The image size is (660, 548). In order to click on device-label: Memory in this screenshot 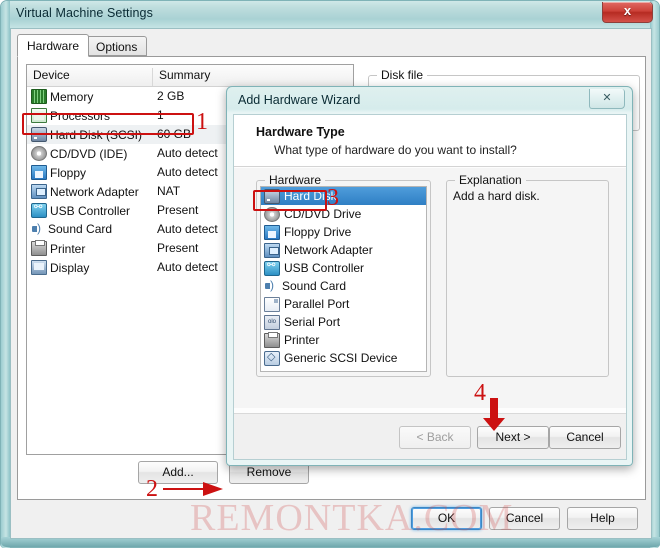, I will do `click(72, 96)`.